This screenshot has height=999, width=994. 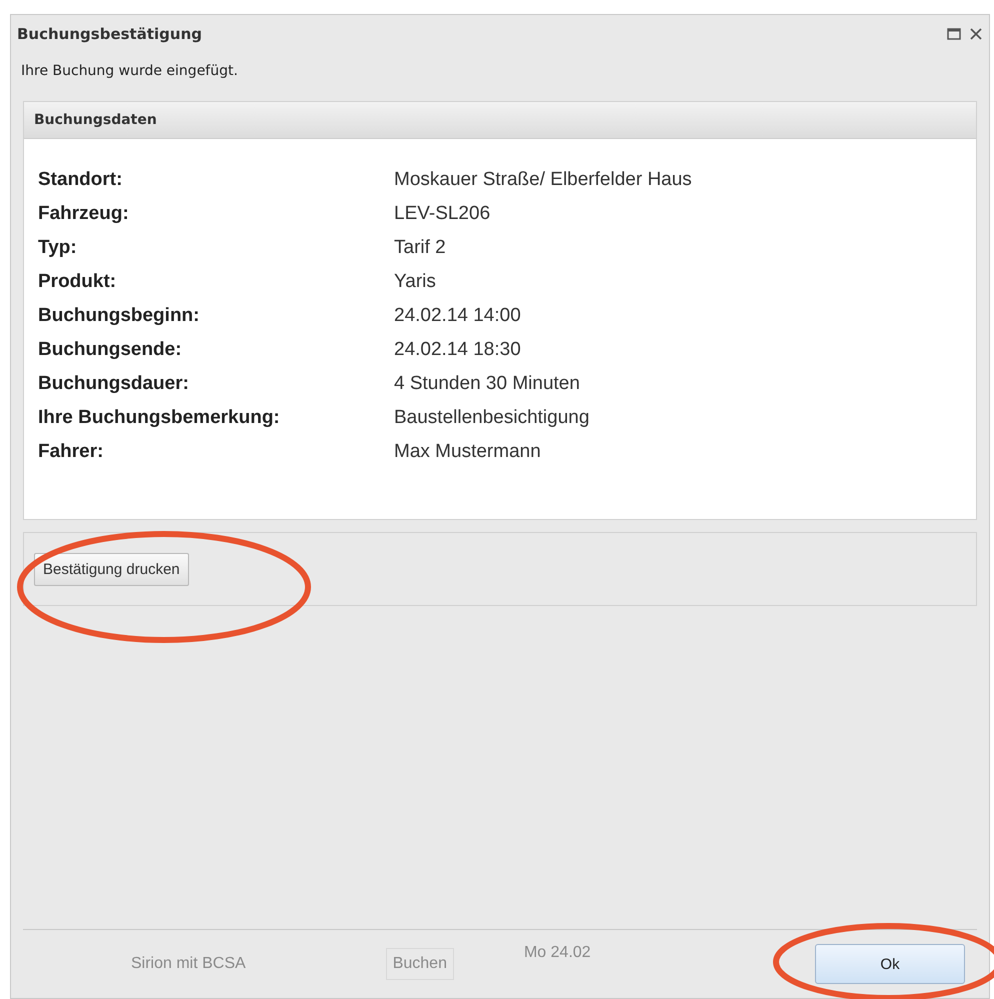 What do you see at coordinates (129, 71) in the screenshot?
I see `confirmation-message: Ihre Buchung wurde eingefügt.` at bounding box center [129, 71].